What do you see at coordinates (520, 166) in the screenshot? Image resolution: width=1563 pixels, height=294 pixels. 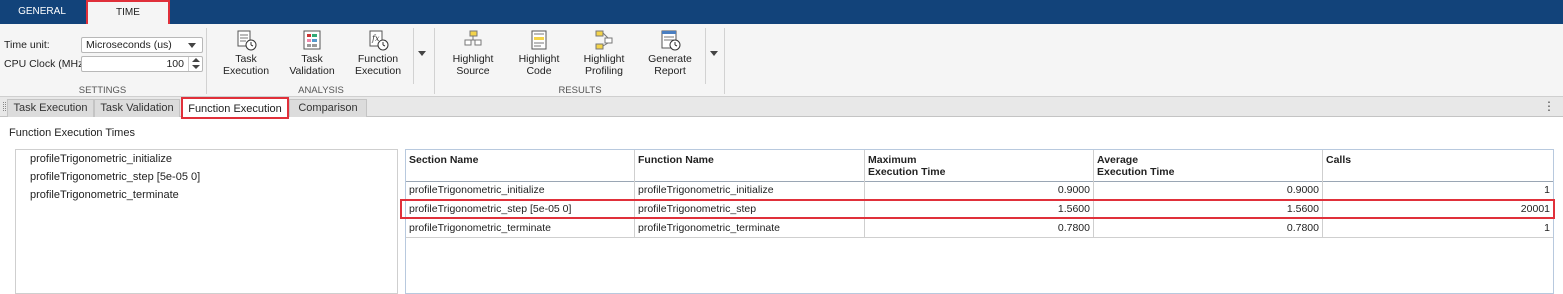 I see `column-header-section-name: Section Name` at bounding box center [520, 166].